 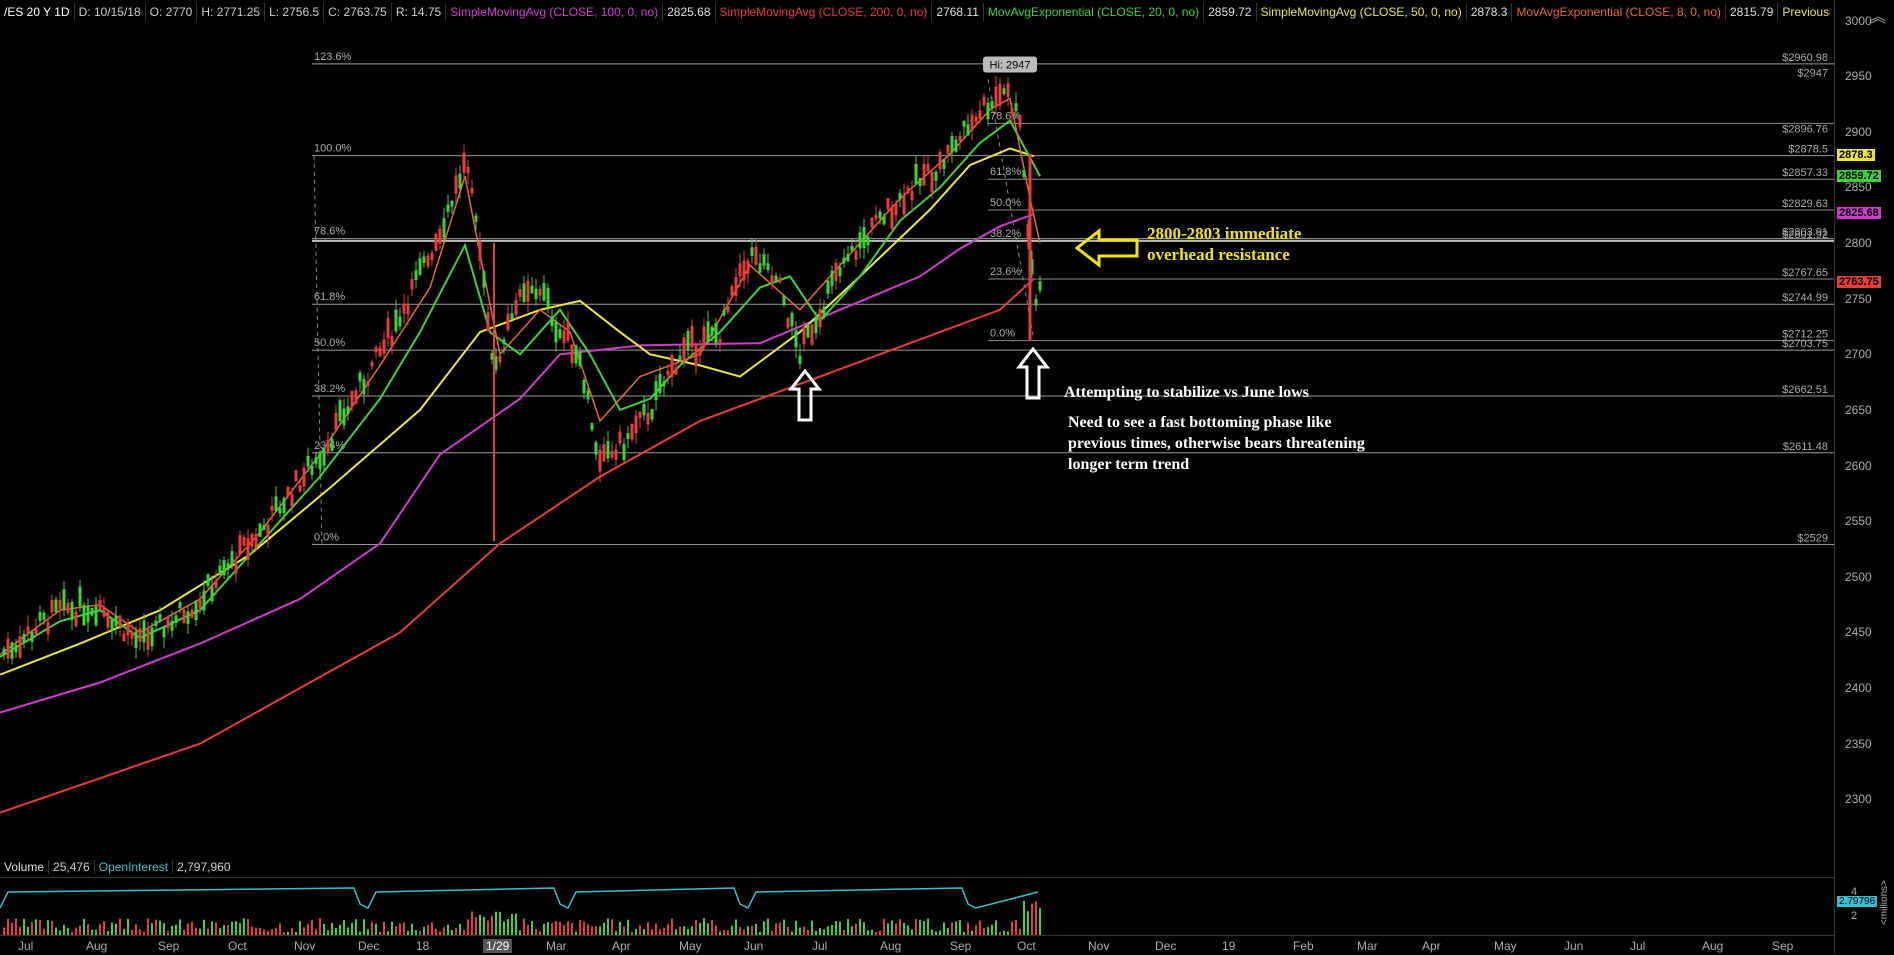 I want to click on study-label: Previousclose (DAY, 1, -1, yes), so click(x=1804, y=12).